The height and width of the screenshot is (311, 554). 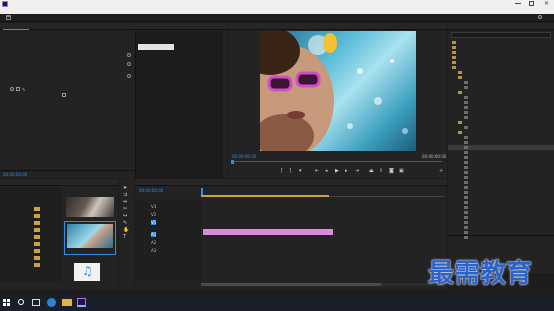 What do you see at coordinates (441, 171) in the screenshot?
I see `add-button-icon: +` at bounding box center [441, 171].